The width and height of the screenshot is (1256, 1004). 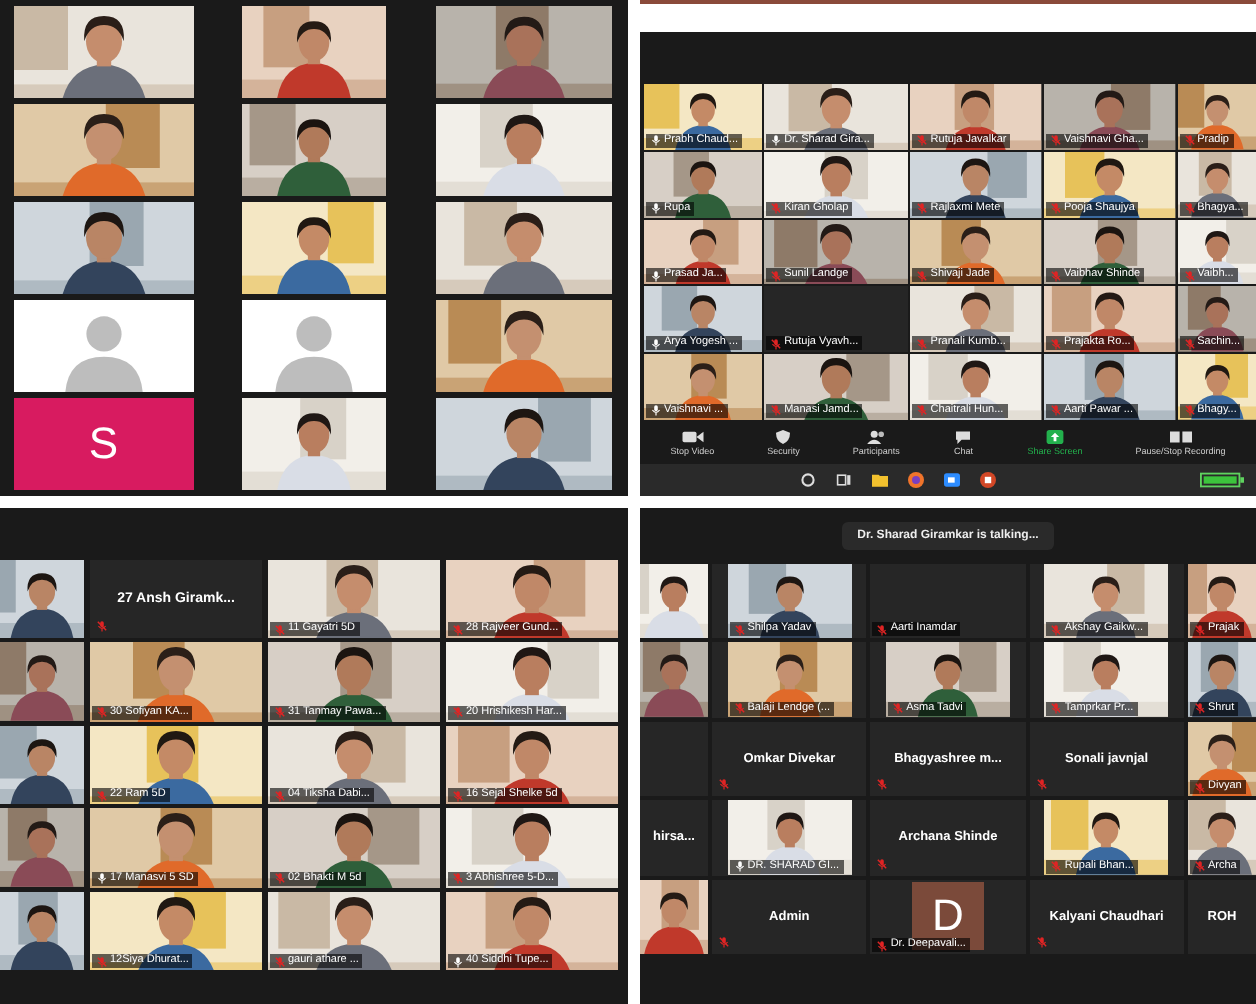 What do you see at coordinates (1222, 480) in the screenshot?
I see `battery-icon` at bounding box center [1222, 480].